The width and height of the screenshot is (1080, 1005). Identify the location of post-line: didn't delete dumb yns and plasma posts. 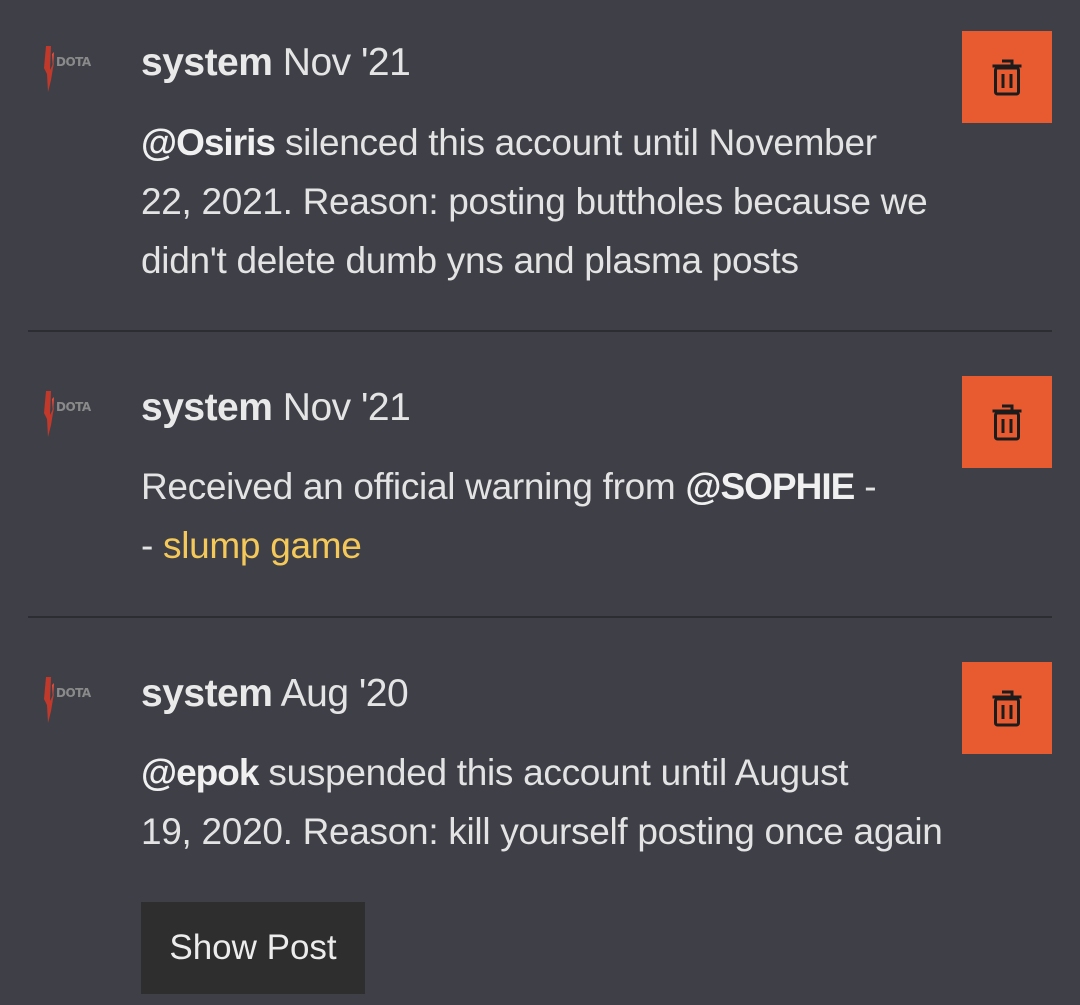
(470, 260).